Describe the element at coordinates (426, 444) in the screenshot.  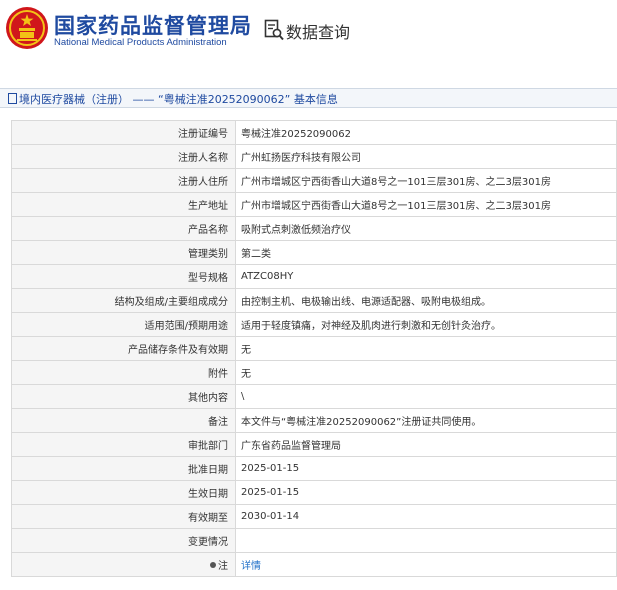
I see `field-value: 广东省药品监督管理局` at that location.